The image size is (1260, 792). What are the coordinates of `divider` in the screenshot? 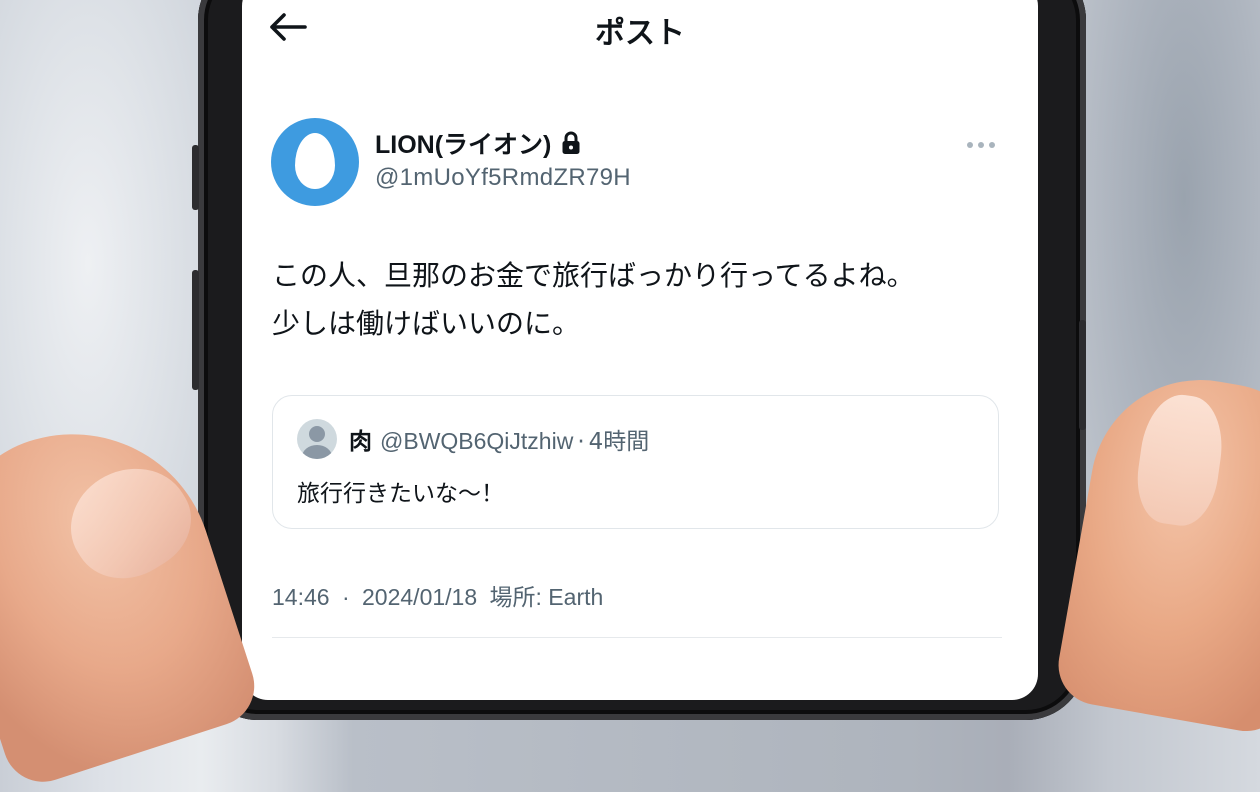 It's located at (637, 637).